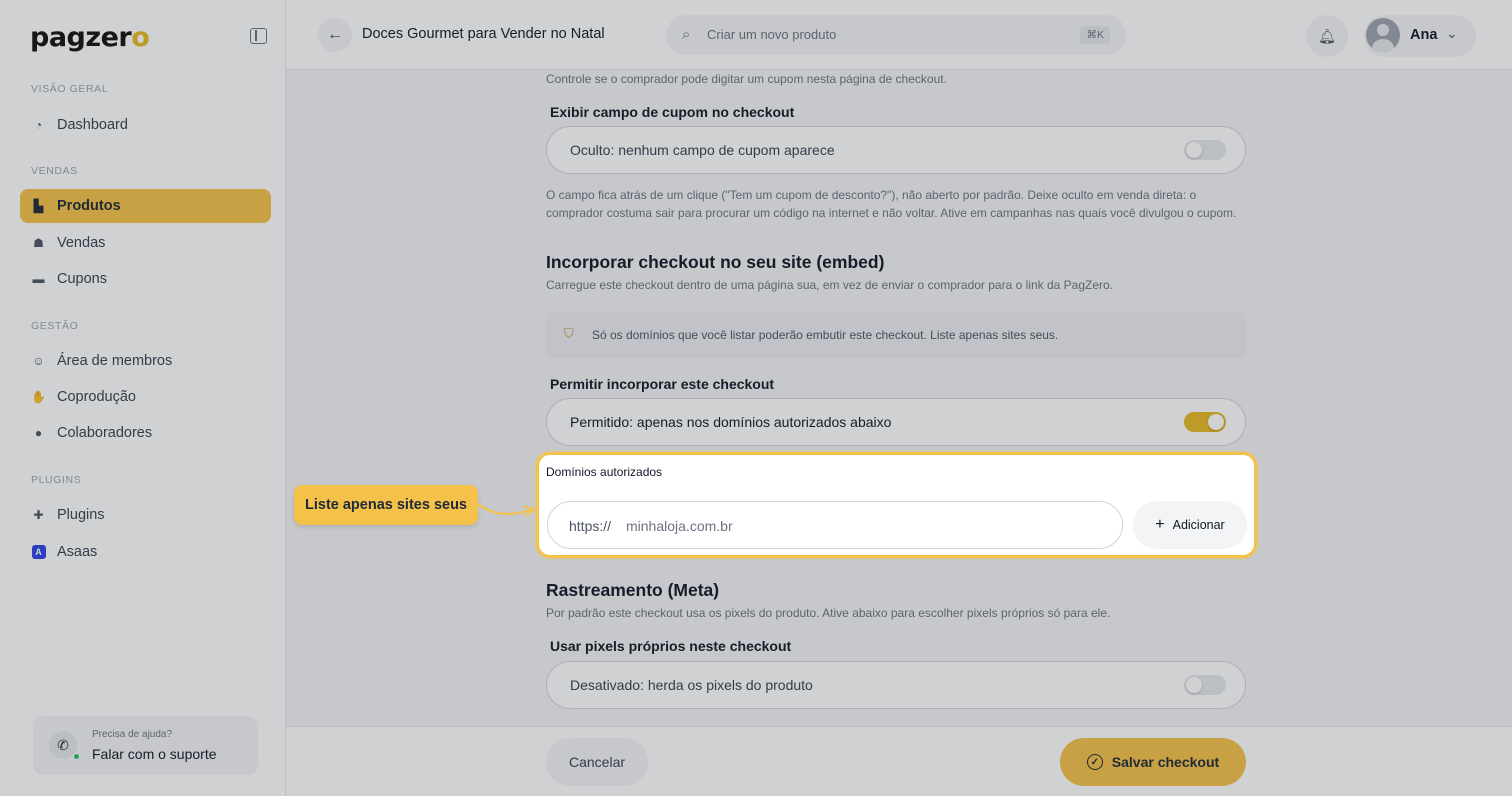 This screenshot has height=796, width=1512. What do you see at coordinates (1160, 524) in the screenshot?
I see `plus-icon: +` at bounding box center [1160, 524].